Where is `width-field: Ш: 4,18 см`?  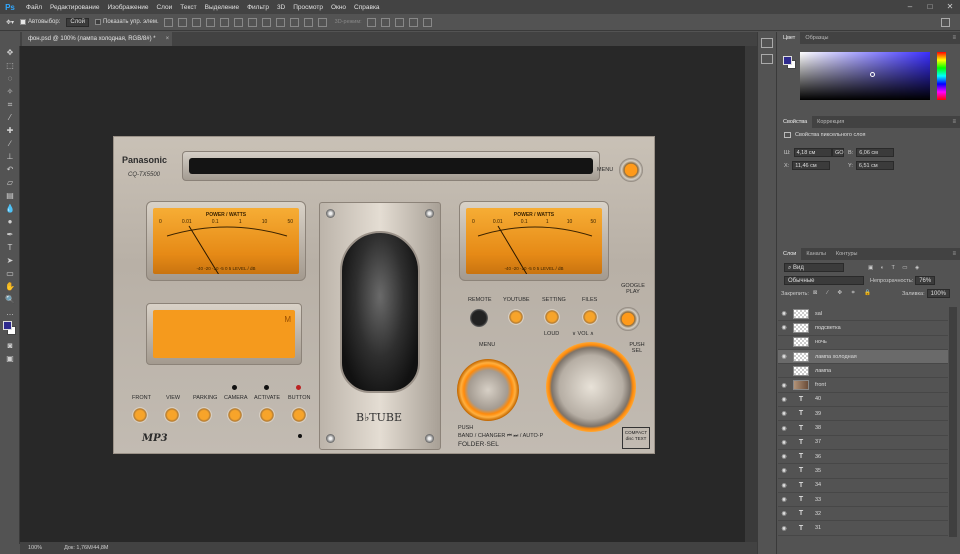 width-field: Ш: 4,18 см is located at coordinates (808, 152).